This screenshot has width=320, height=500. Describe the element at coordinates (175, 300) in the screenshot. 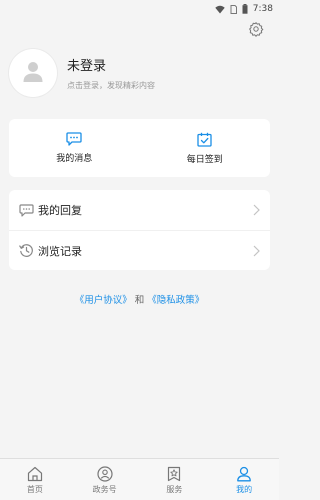

I see `privacy-policy-link: 《隐私政策》` at that location.